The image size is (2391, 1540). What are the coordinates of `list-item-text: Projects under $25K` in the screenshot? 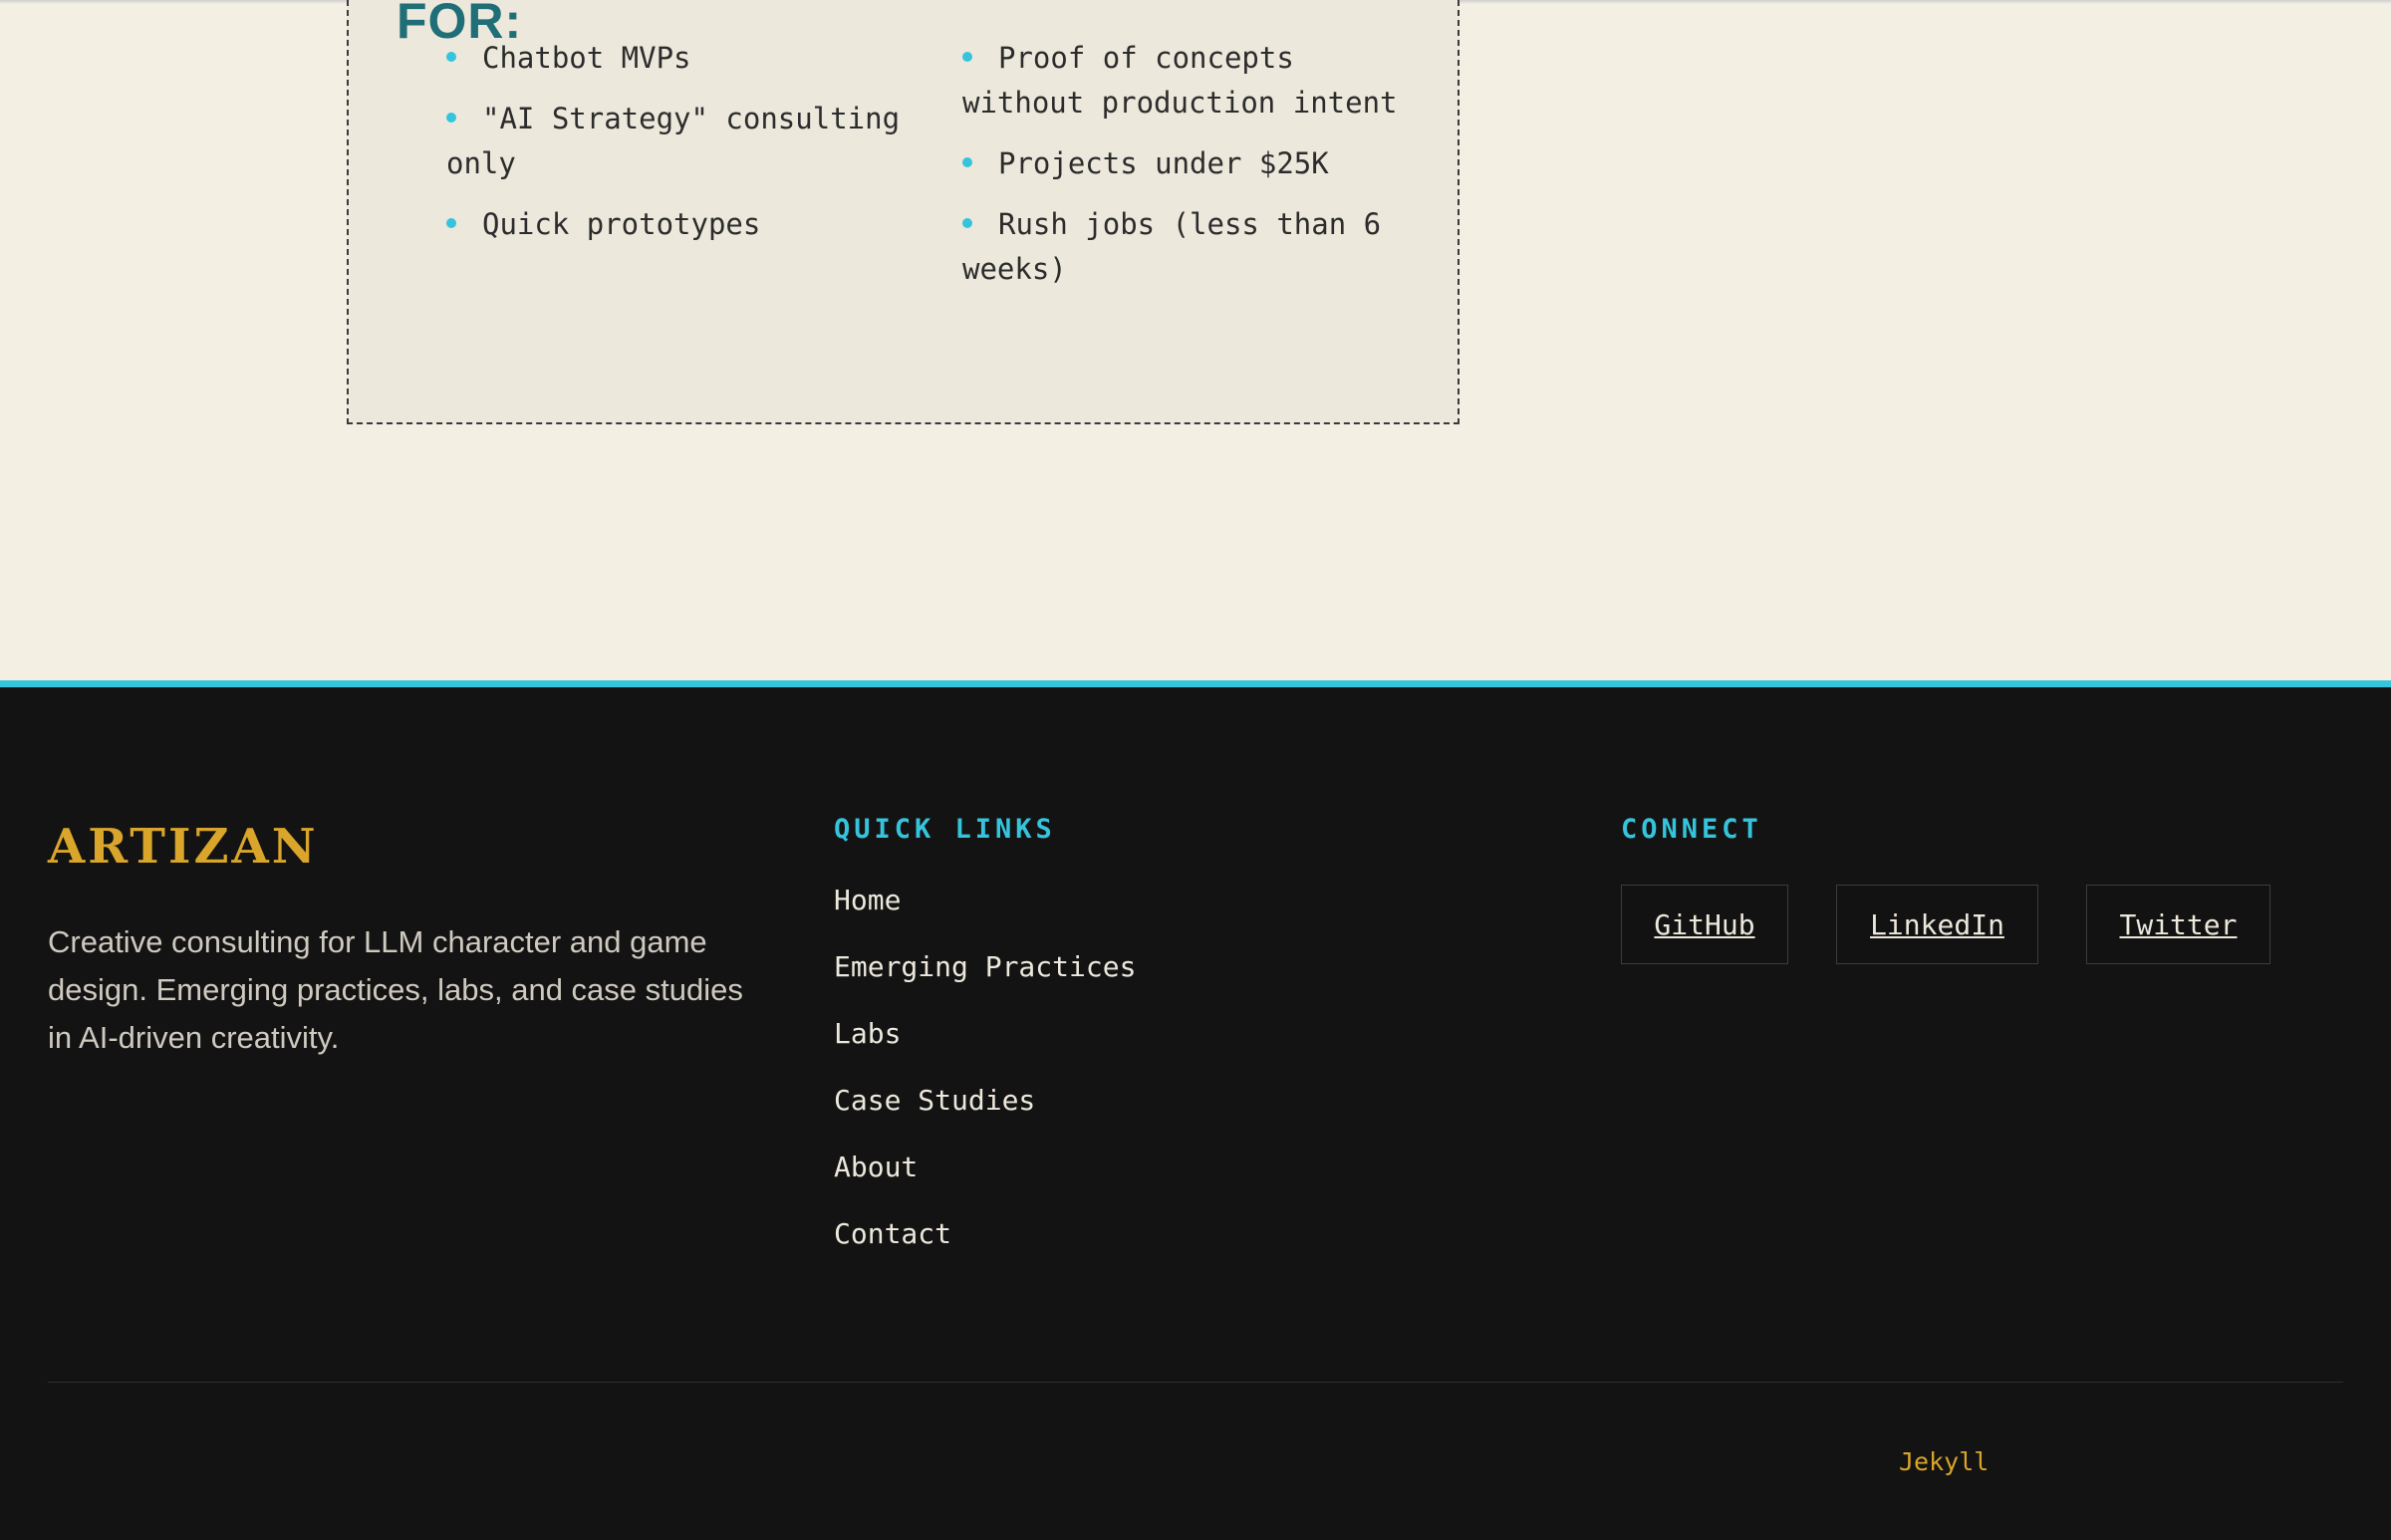 It's located at (1163, 163).